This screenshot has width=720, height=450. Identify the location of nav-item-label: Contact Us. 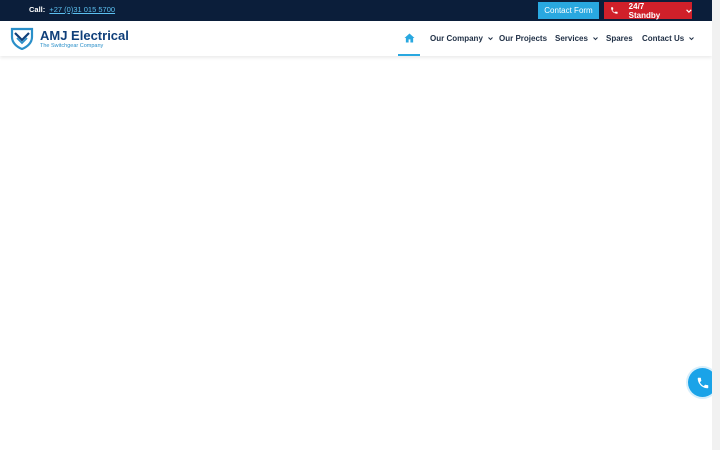
(663, 38).